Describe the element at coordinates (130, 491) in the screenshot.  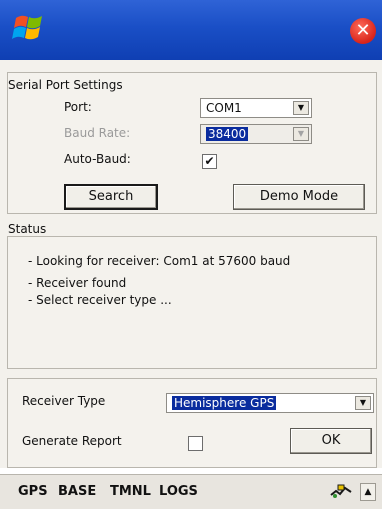
I see `taskbar-item-tmnl: TMNL` at that location.